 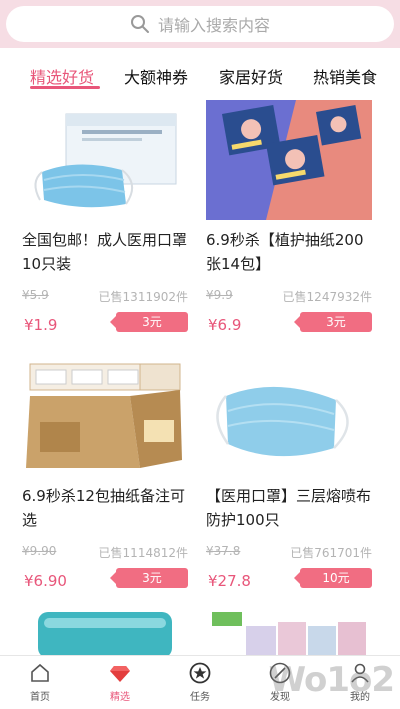 I want to click on category-tabs: 精选好货 大额神券 家居好货 热销美食, so click(x=200, y=78).